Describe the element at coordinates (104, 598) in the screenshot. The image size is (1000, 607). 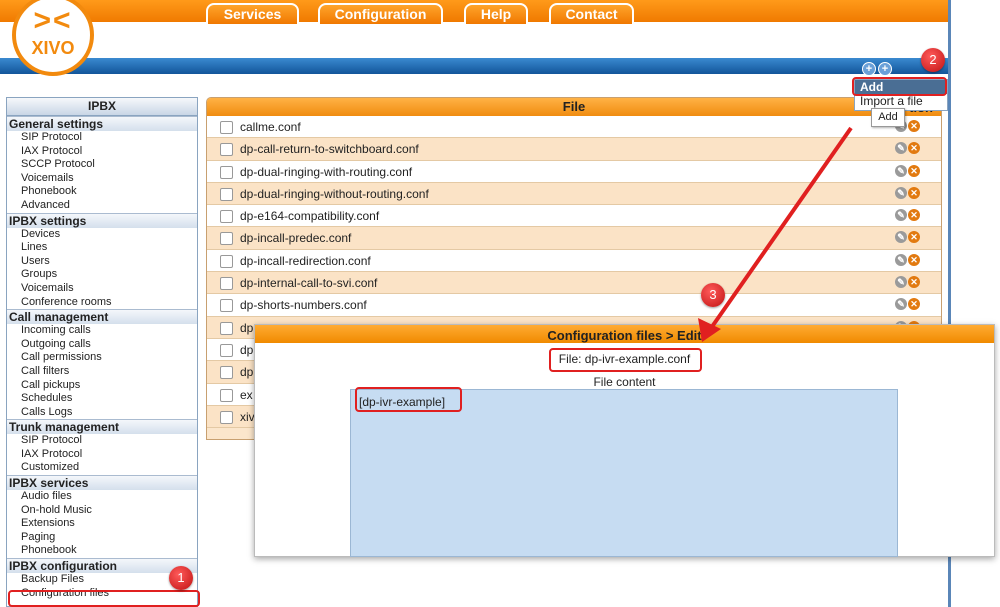
I see `highlight-configuration-files` at that location.